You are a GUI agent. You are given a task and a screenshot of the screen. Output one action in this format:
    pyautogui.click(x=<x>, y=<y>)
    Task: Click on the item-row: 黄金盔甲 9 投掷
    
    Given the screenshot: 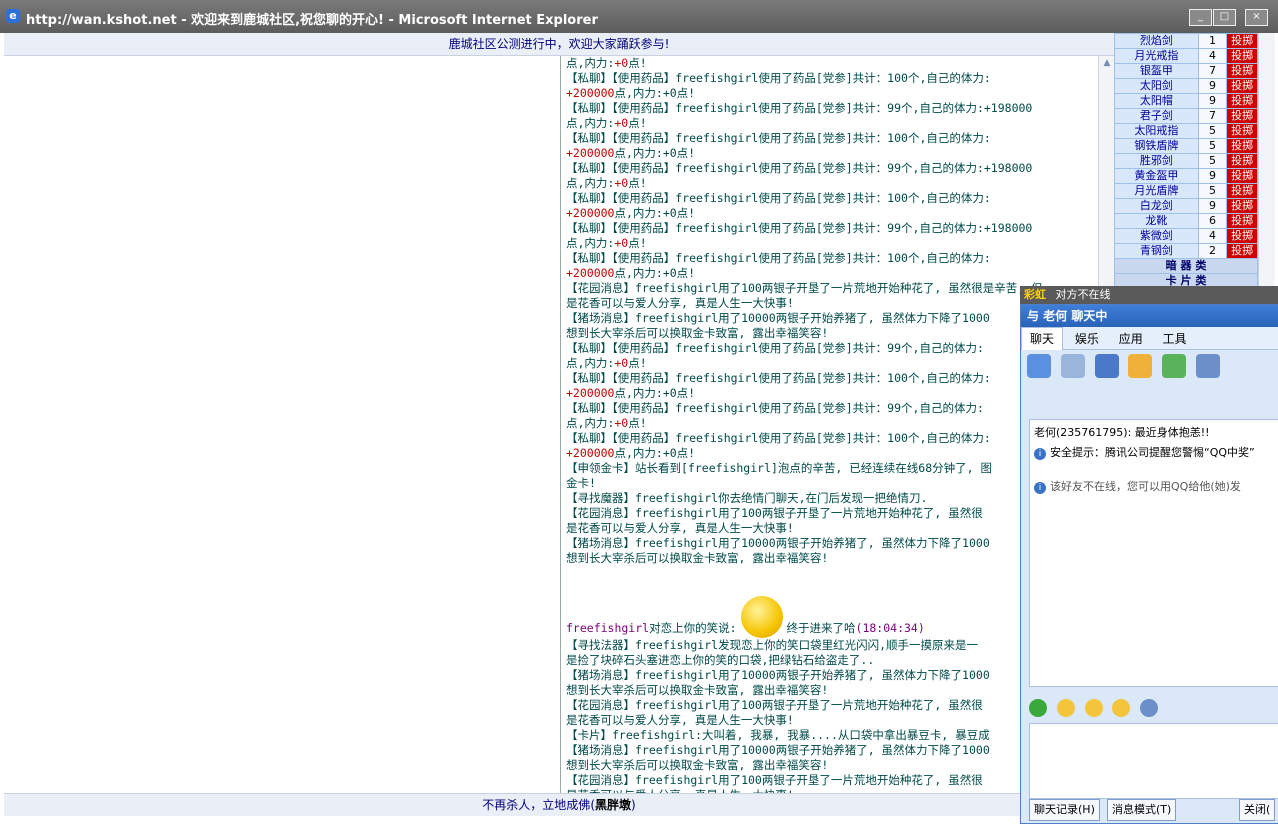 What is the action you would take?
    pyautogui.click(x=1186, y=176)
    